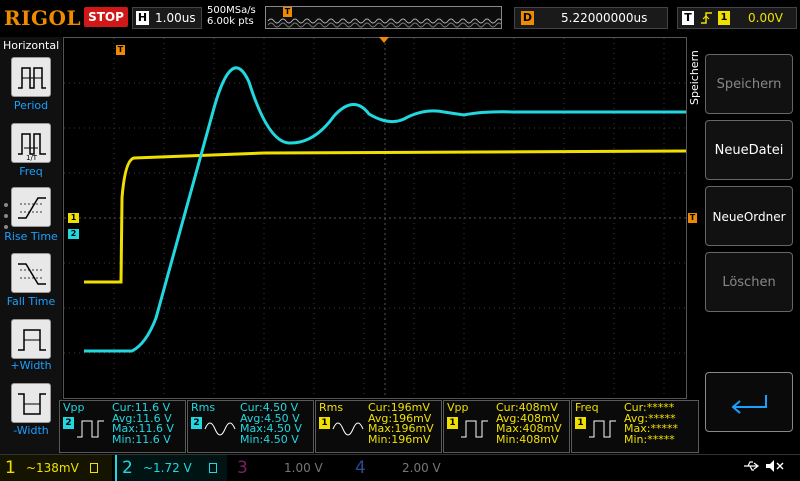  Describe the element at coordinates (384, 40) in the screenshot. I see `center-delay-marker-icon` at that location.